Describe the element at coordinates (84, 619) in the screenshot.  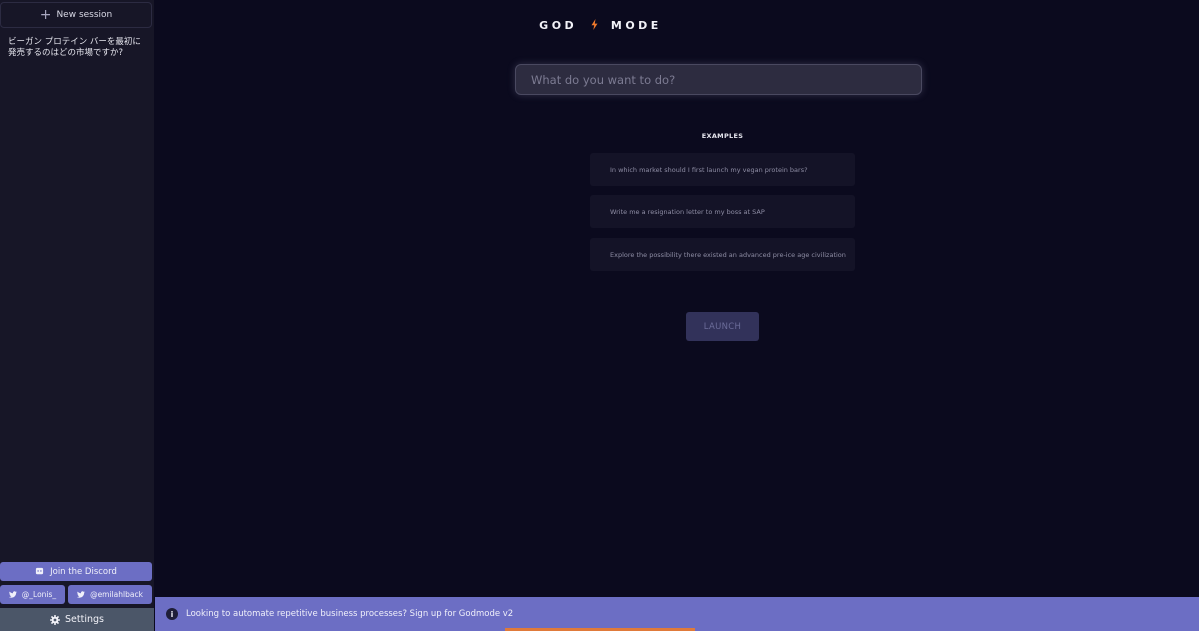
I see `settings-label: Settings` at that location.